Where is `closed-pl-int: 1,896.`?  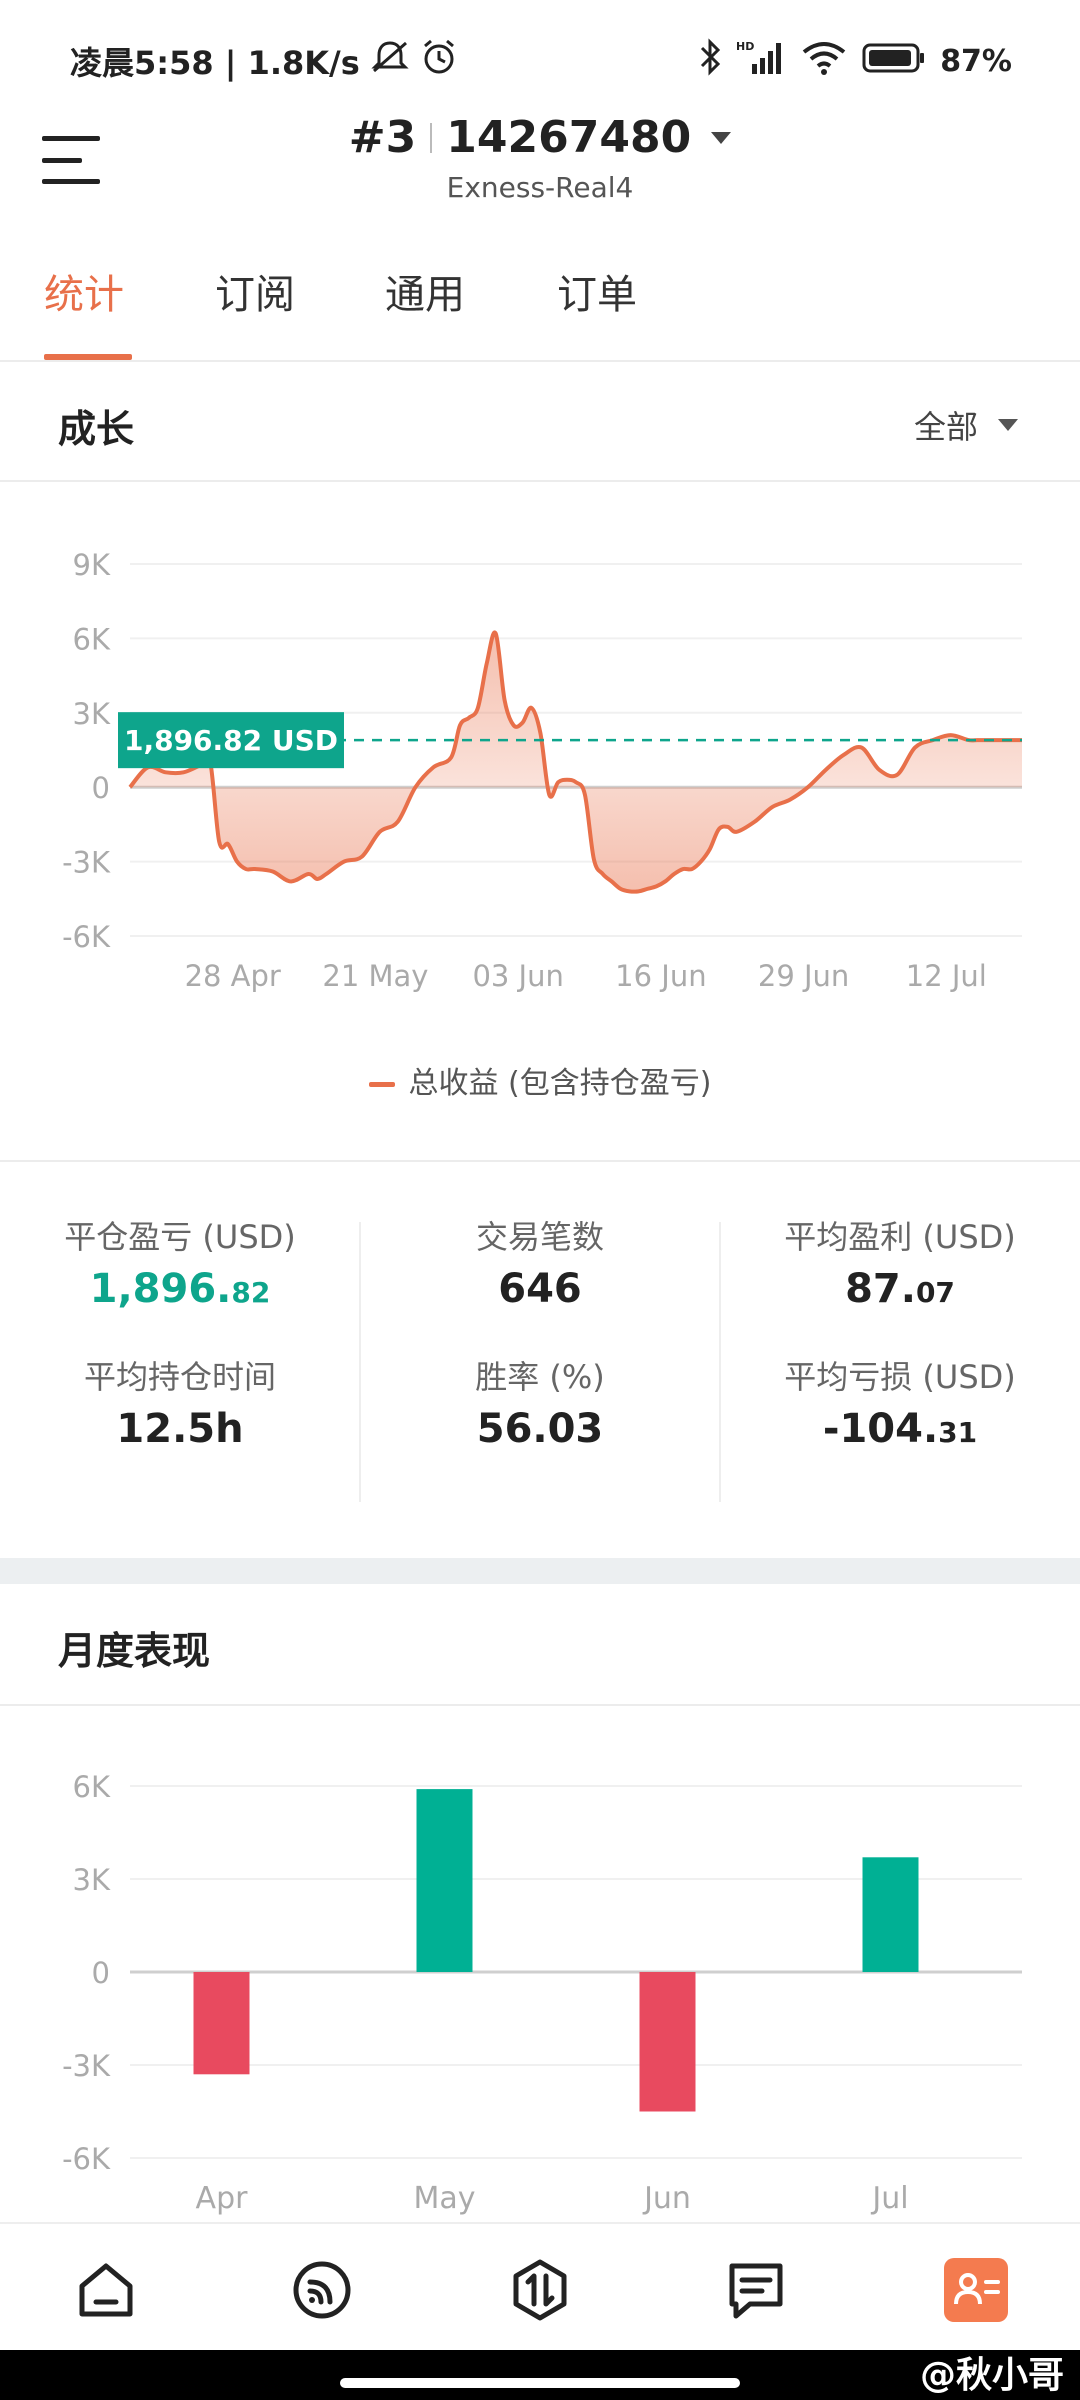
closed-pl-int: 1,896. is located at coordinates (160, 1289).